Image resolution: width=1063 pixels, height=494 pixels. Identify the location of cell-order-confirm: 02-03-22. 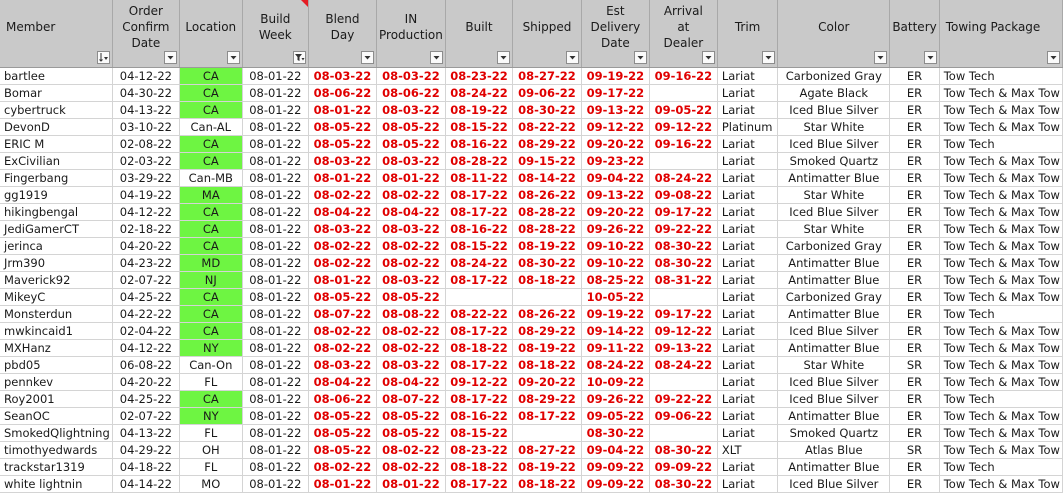
(146, 161).